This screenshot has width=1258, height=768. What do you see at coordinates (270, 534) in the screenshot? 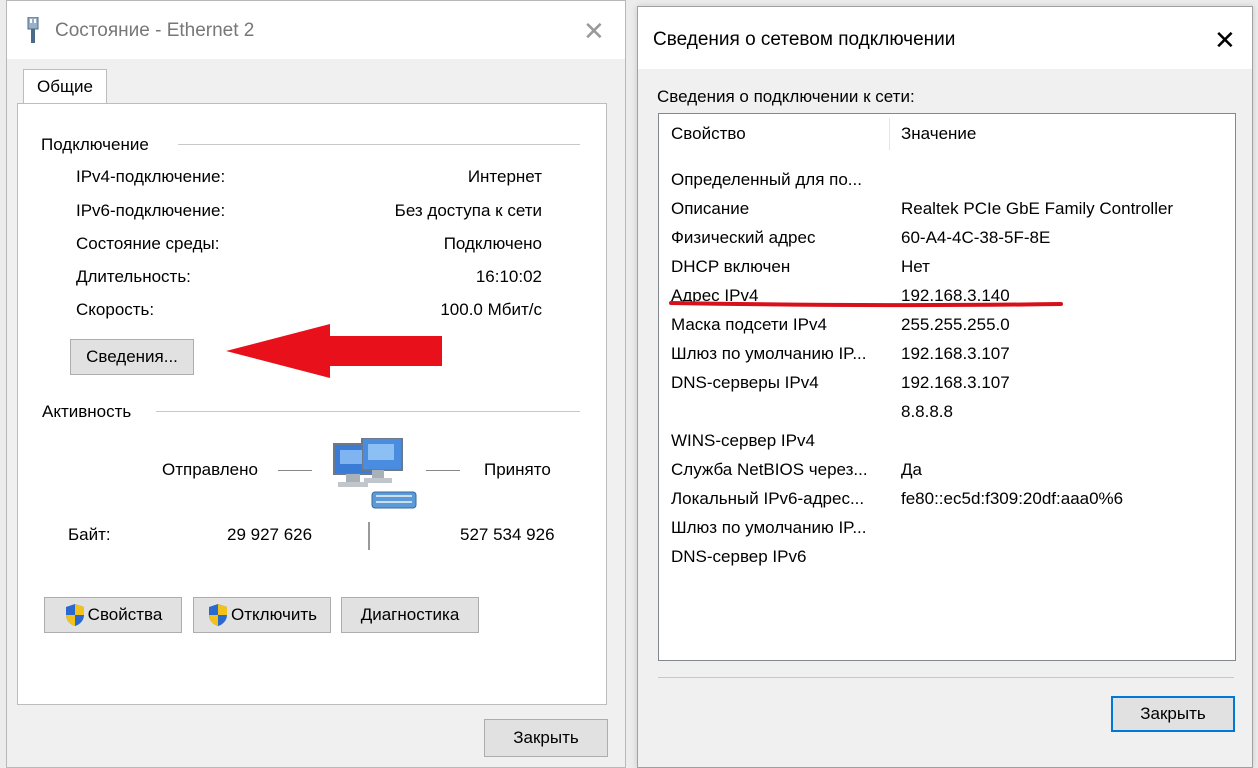
I see `bytes-sent-value: 29 927 626` at bounding box center [270, 534].